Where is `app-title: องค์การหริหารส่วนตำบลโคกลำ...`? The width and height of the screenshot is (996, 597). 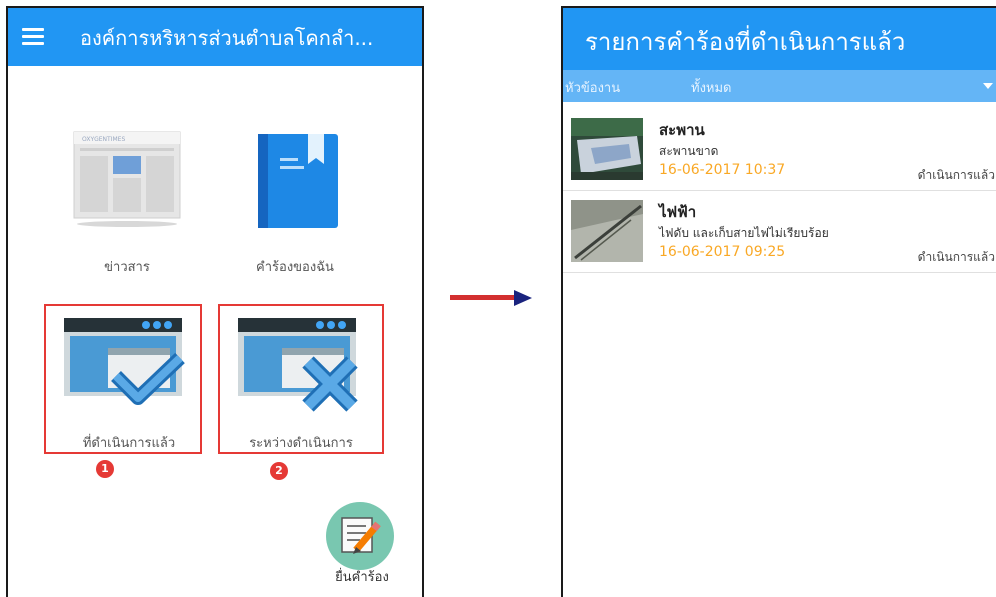
app-title: องค์การหริหารส่วนตำบลโคกลำ... is located at coordinates (227, 38).